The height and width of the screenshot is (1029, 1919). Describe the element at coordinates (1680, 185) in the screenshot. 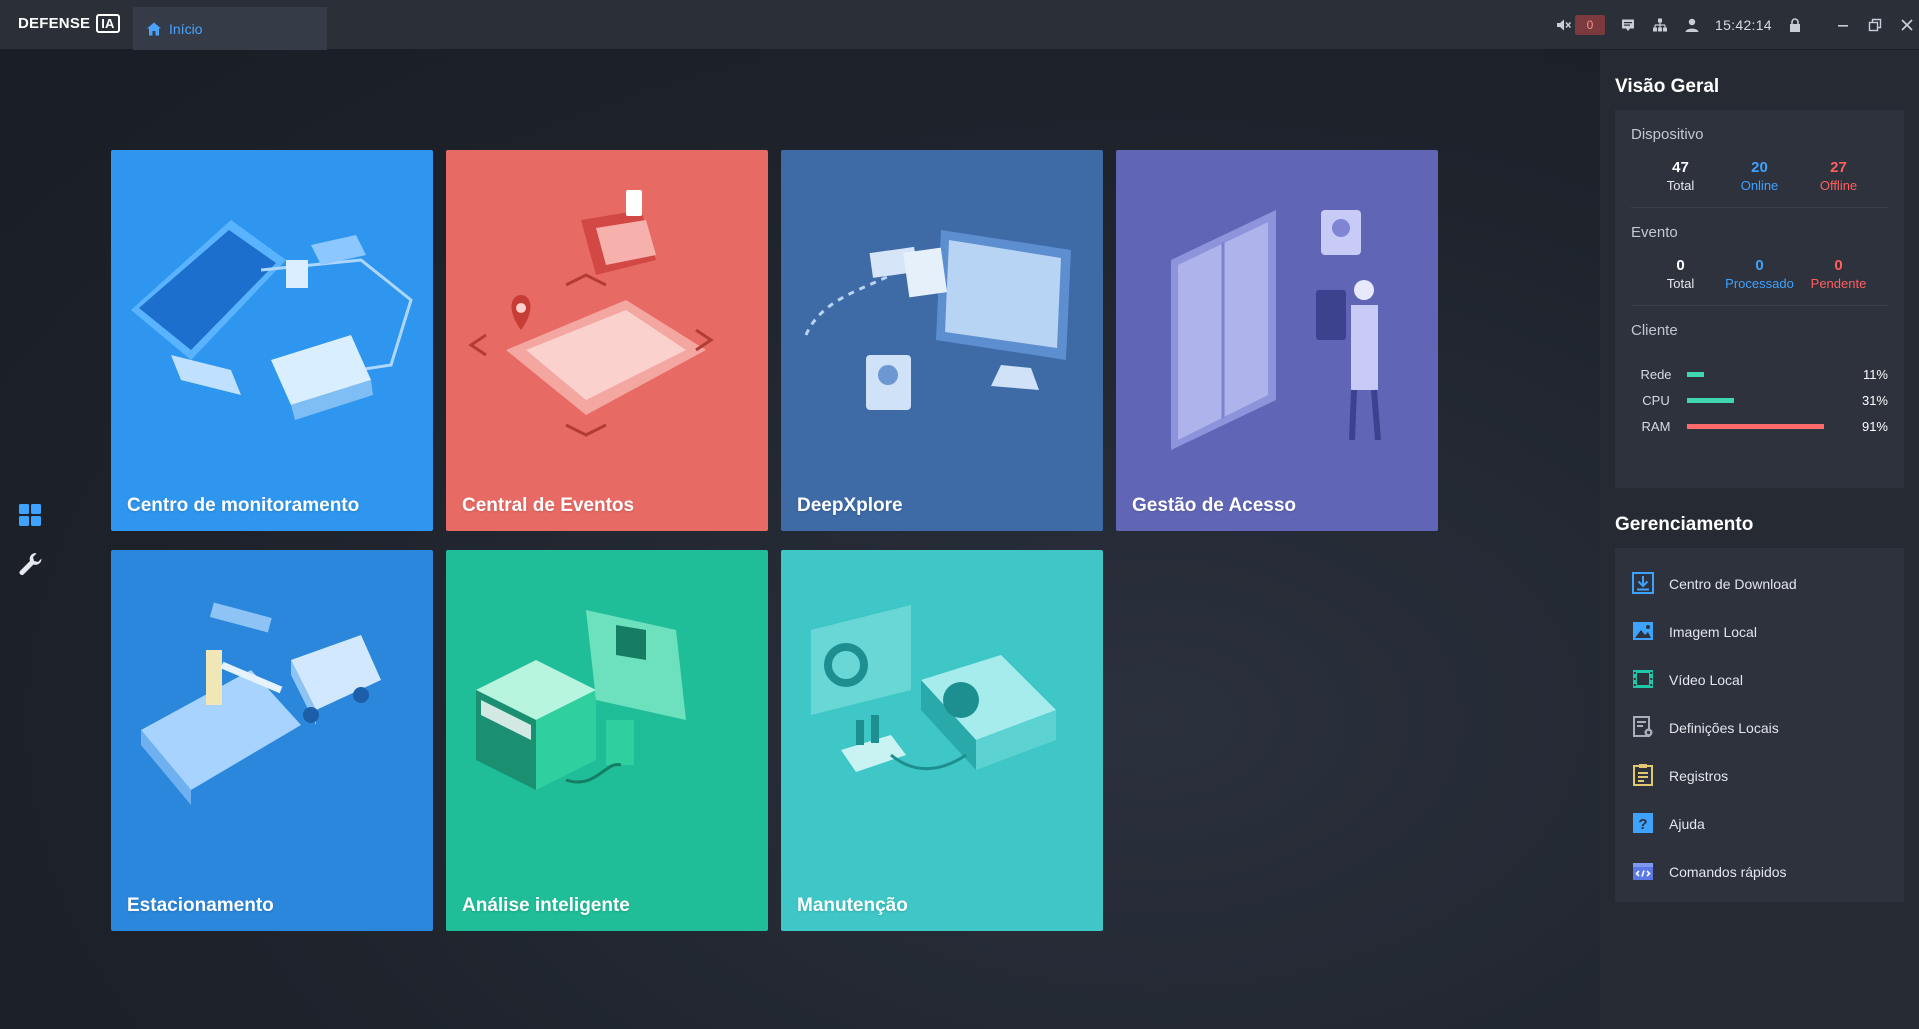

I see `device-total-label: Total` at that location.